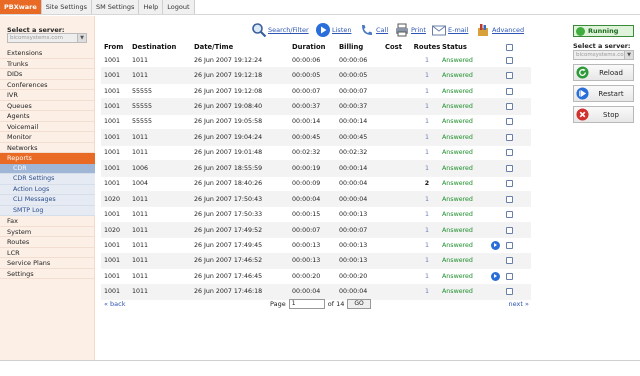  Describe the element at coordinates (47, 148) in the screenshot. I see `sidebar-item-networks: Networks` at that location.